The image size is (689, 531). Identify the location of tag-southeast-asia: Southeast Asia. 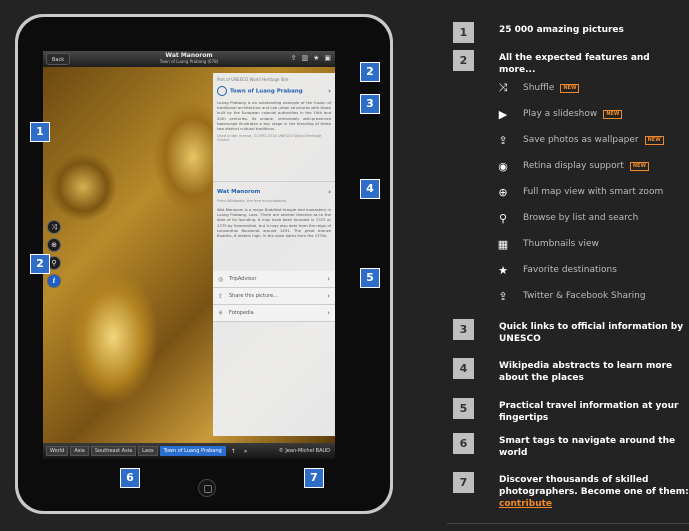
(113, 451).